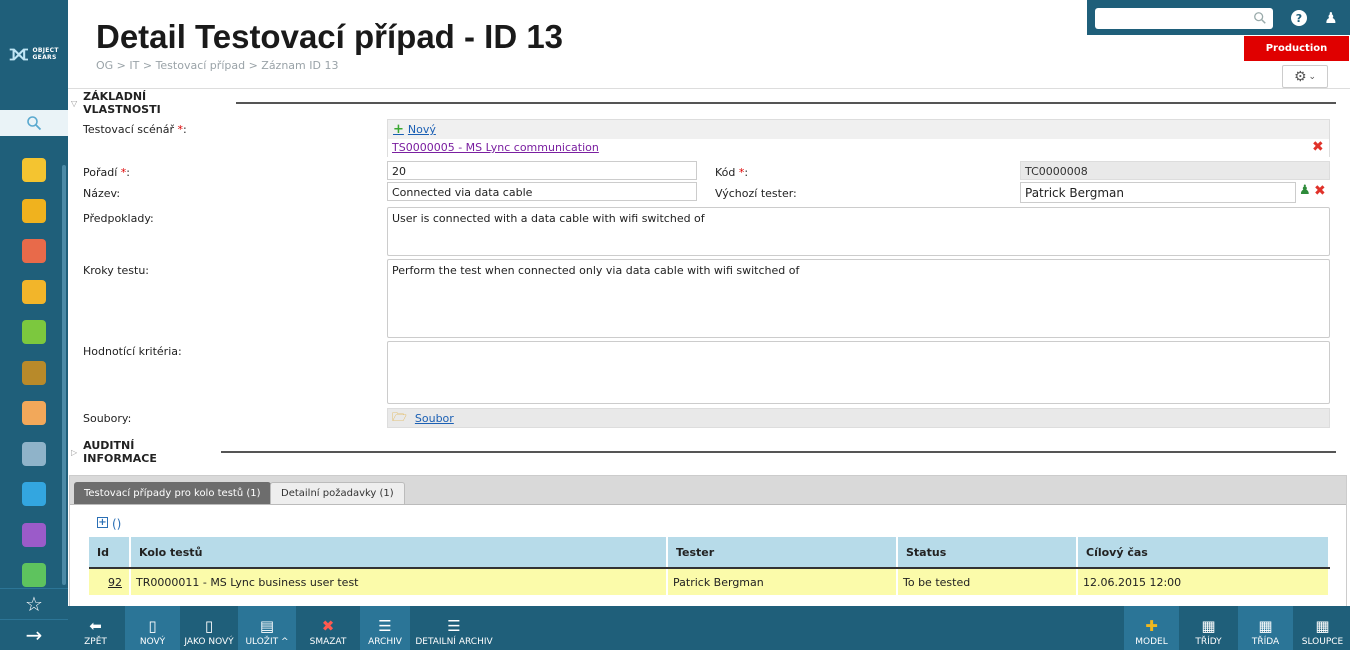 The width and height of the screenshot is (1350, 650). I want to click on tester-label: Výchozí tester:, so click(756, 193).